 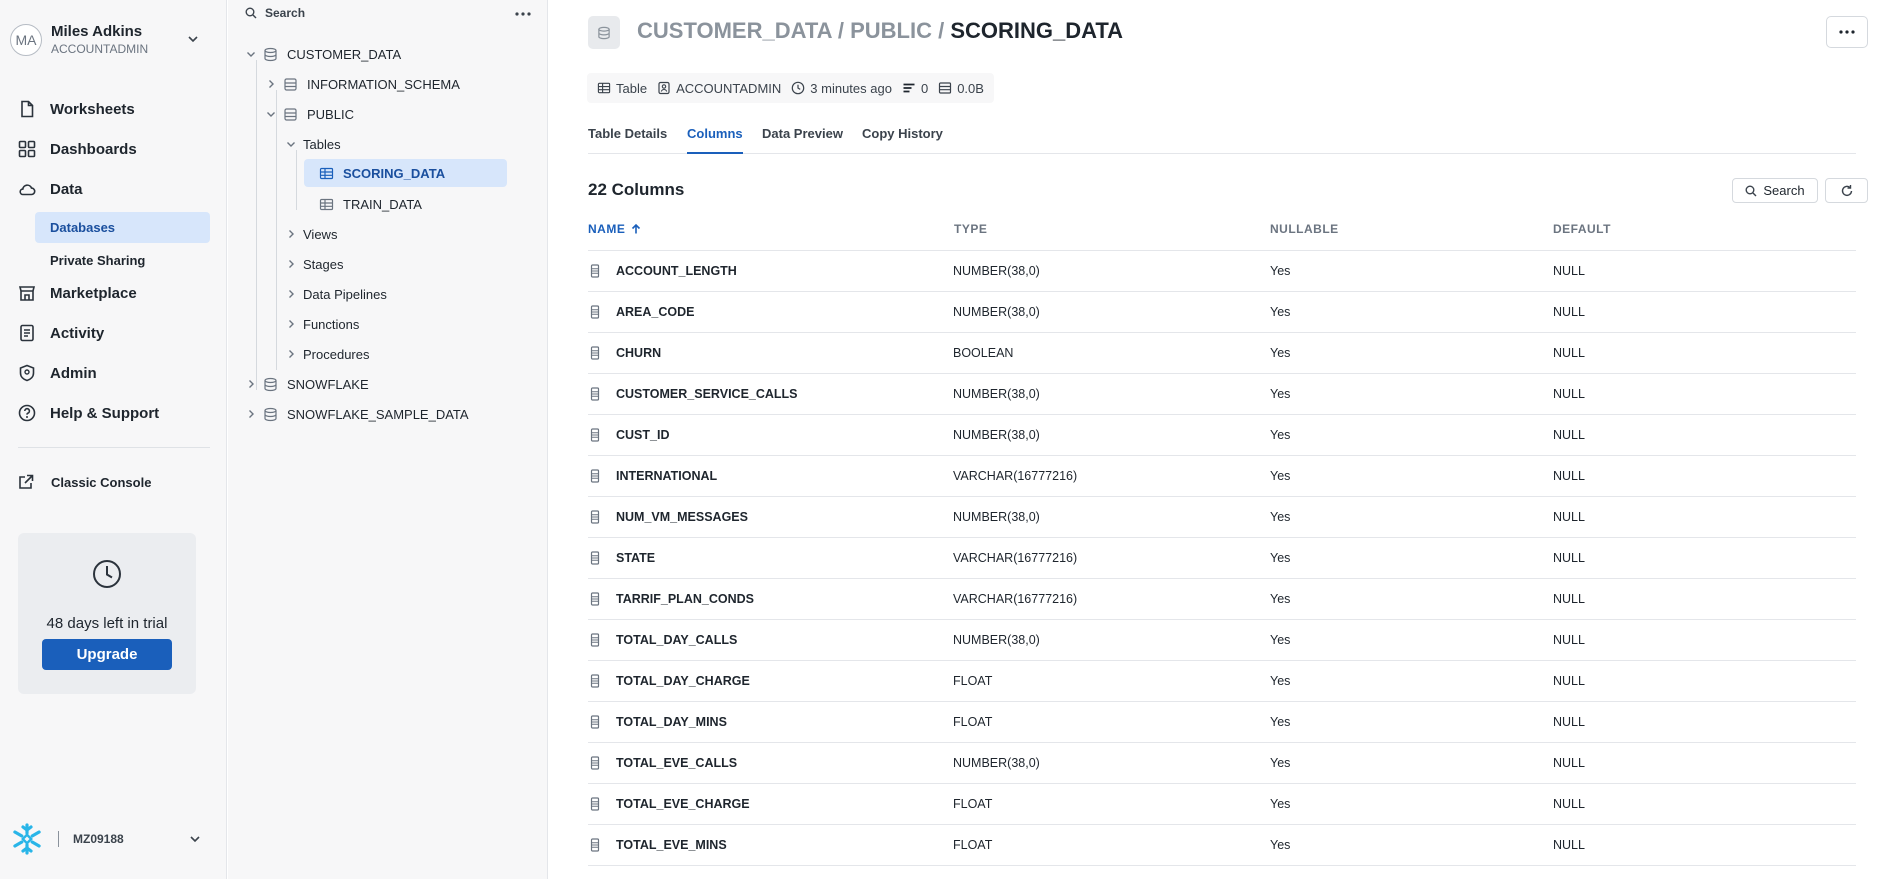 What do you see at coordinates (643, 435) in the screenshot?
I see `column-name: CUST_ID` at bounding box center [643, 435].